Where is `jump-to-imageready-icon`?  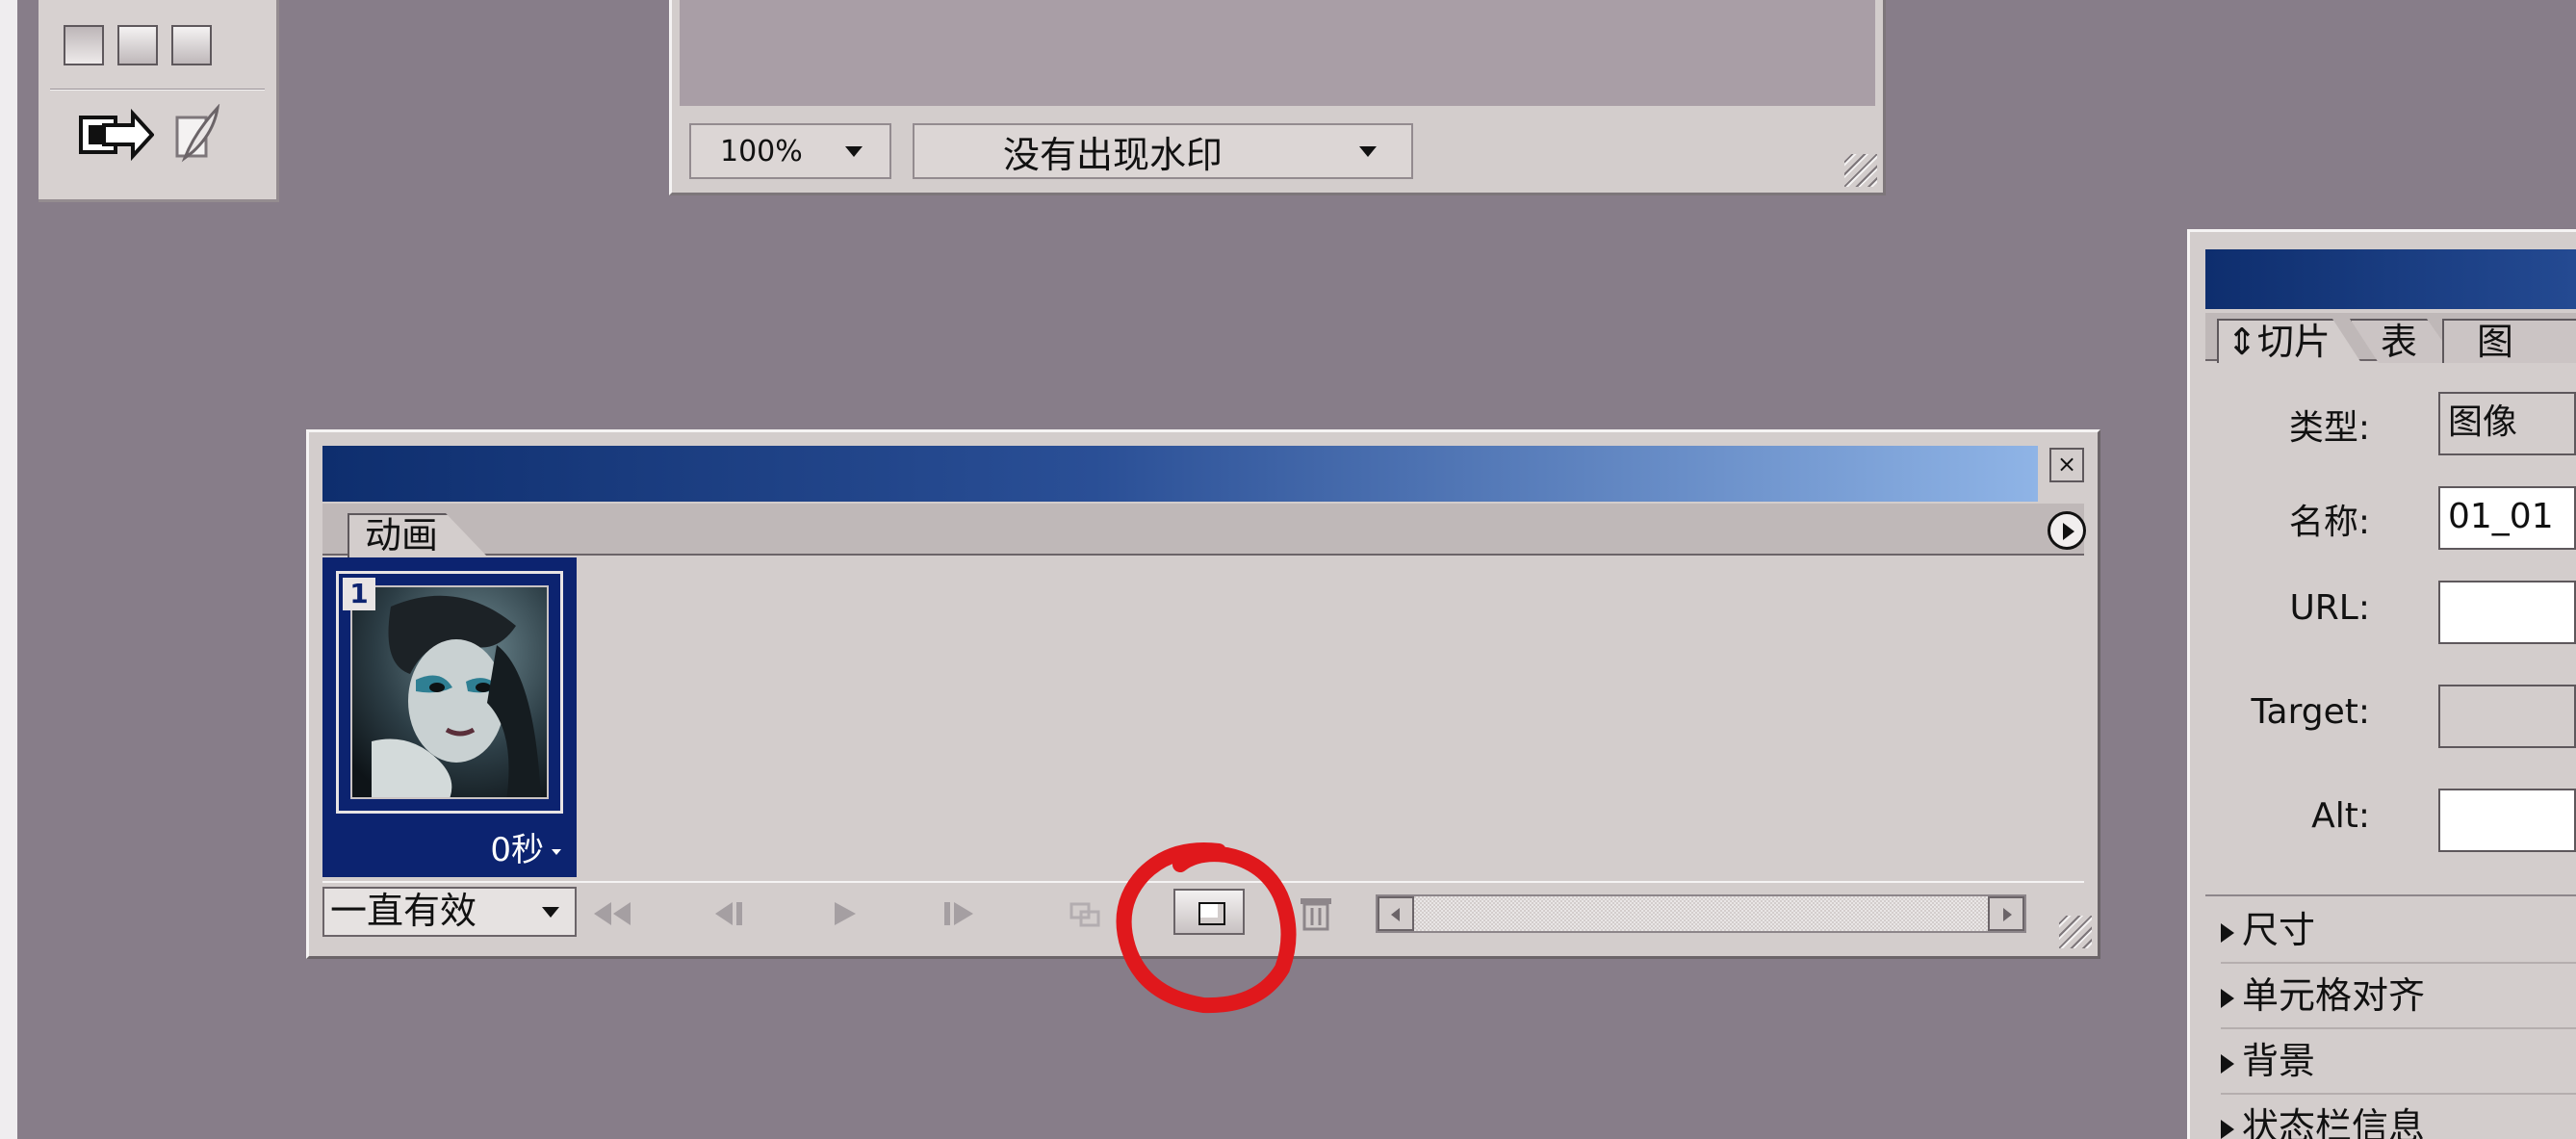
jump-to-imageready-icon is located at coordinates (116, 134).